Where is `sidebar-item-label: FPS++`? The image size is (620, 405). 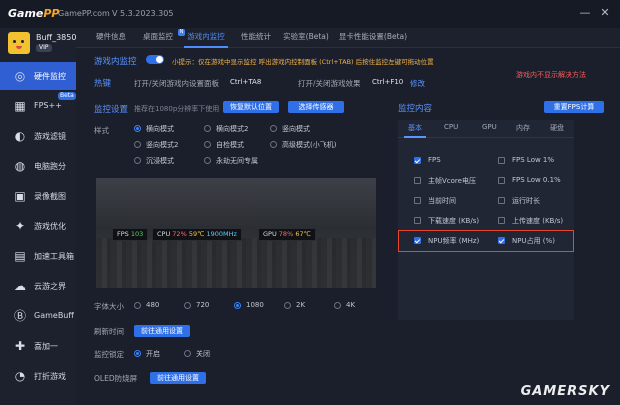
sidebar-item-label: FPS++ is located at coordinates (48, 105).